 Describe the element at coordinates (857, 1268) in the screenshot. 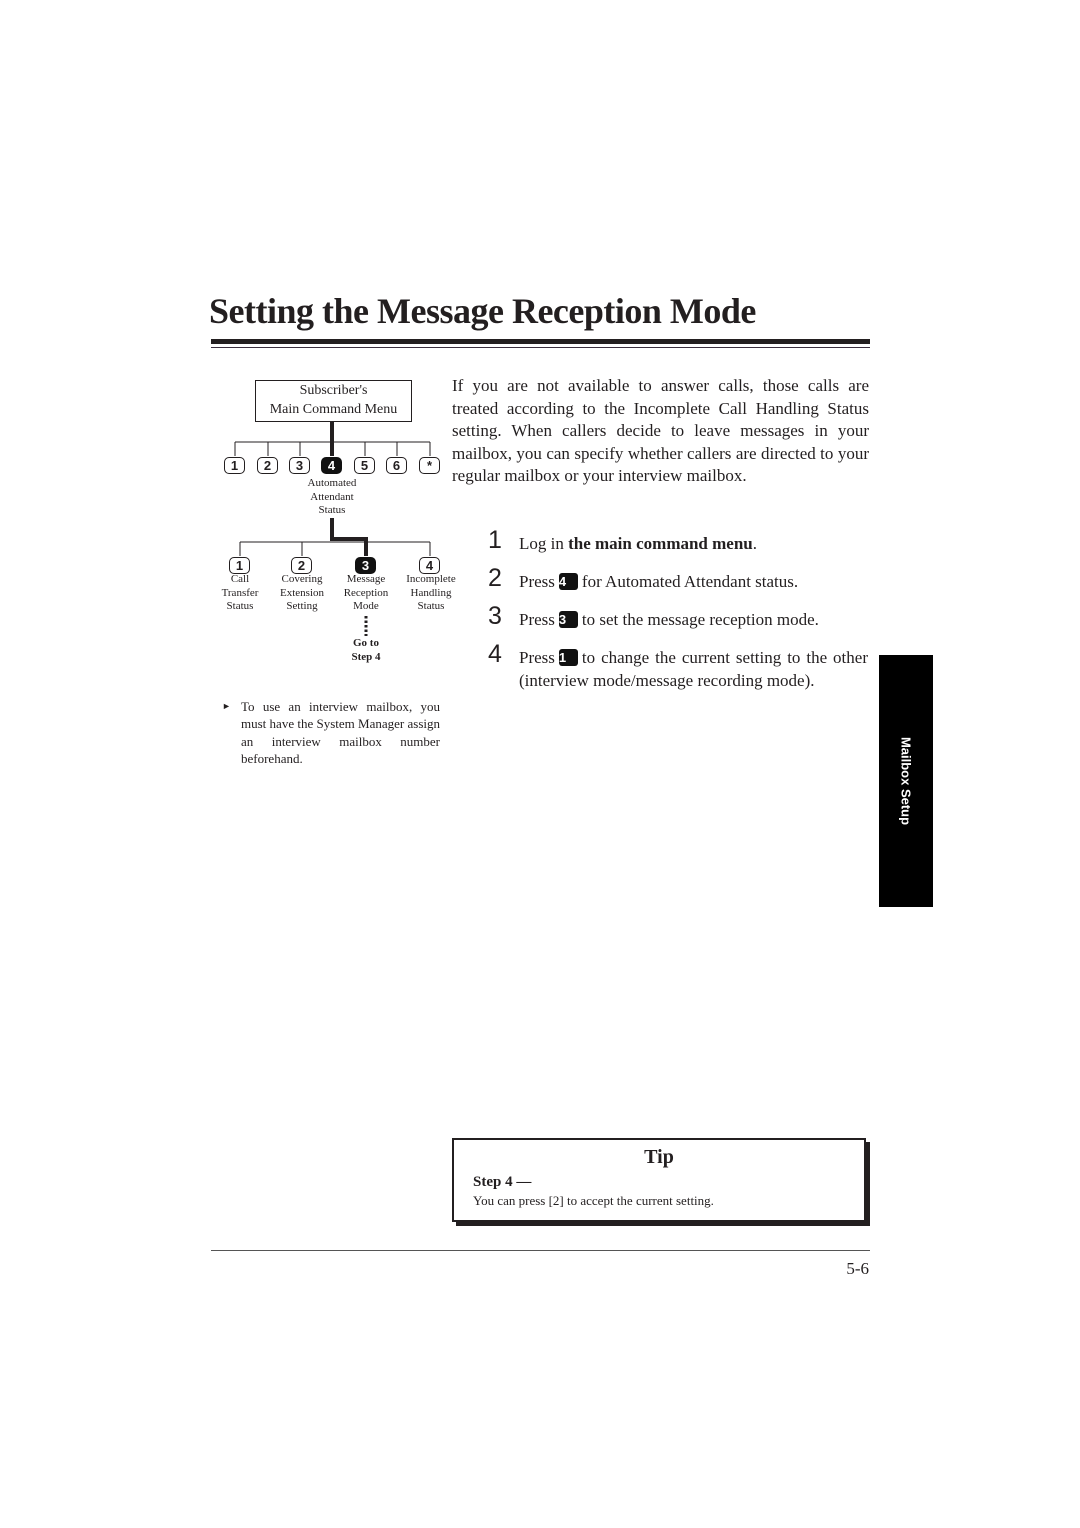

I see `page-number: 5-6` at that location.